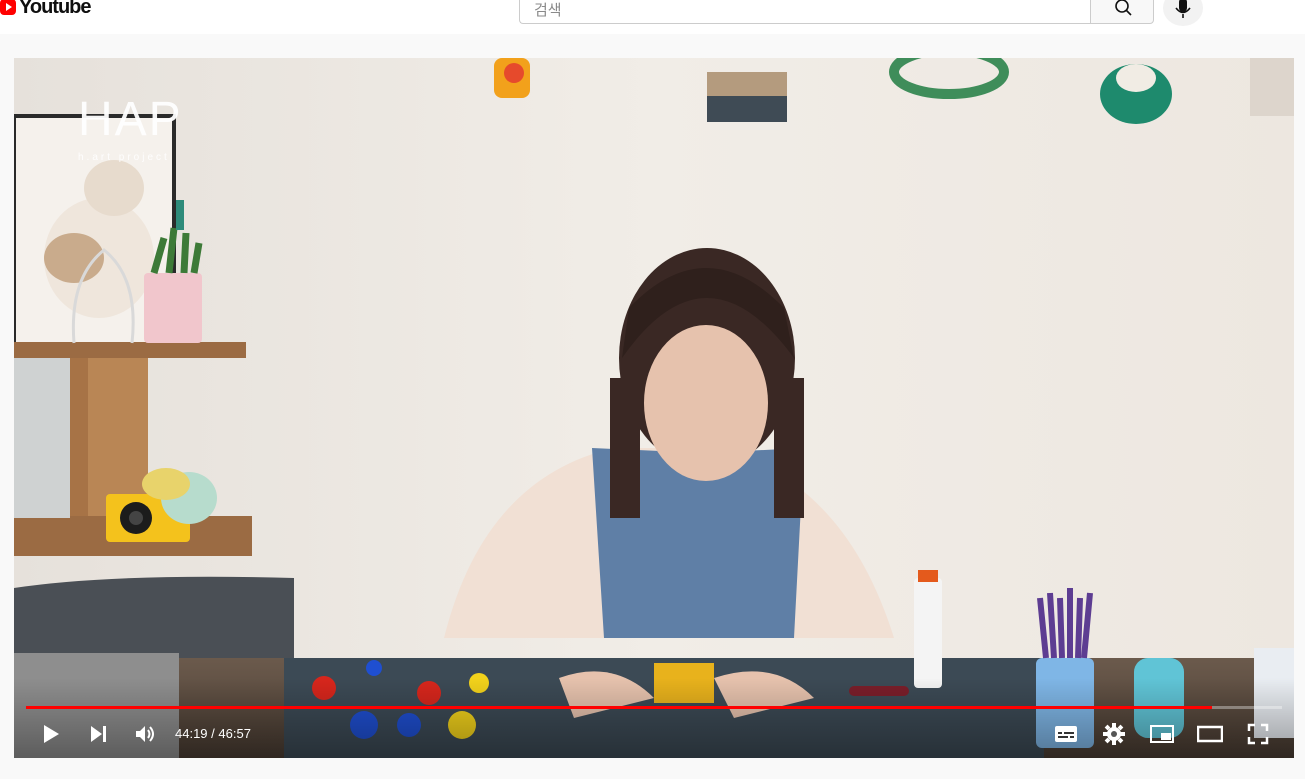  Describe the element at coordinates (654, 718) in the screenshot. I see `controls-gradient` at that location.